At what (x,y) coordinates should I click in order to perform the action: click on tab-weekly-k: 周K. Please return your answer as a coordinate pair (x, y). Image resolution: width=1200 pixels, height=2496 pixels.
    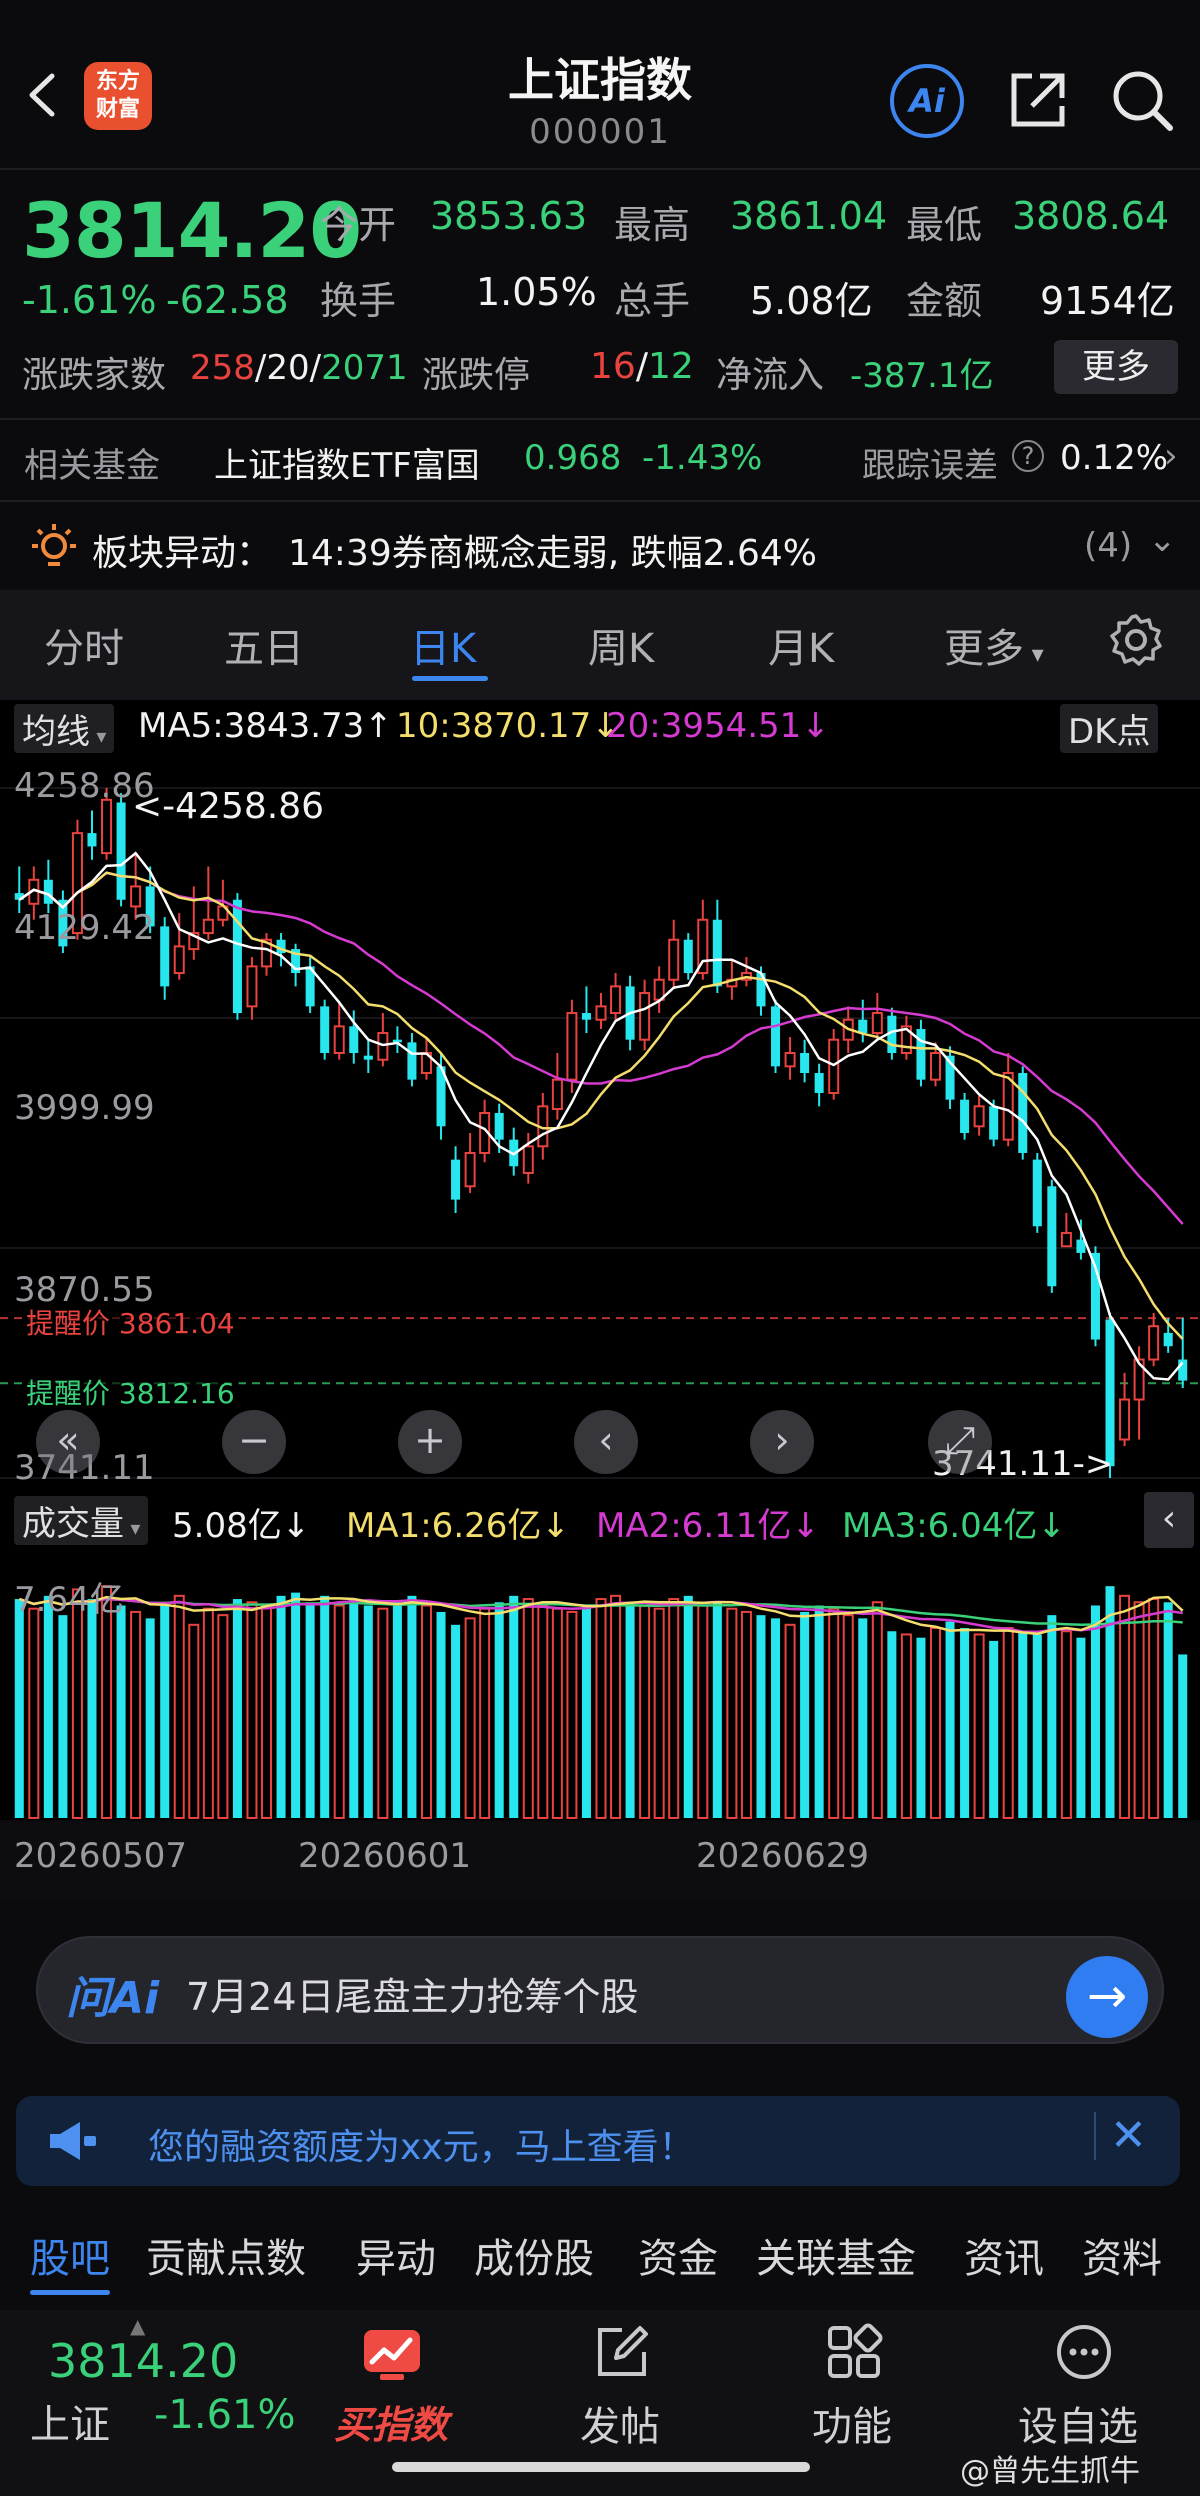
    Looking at the image, I should click on (621, 645).